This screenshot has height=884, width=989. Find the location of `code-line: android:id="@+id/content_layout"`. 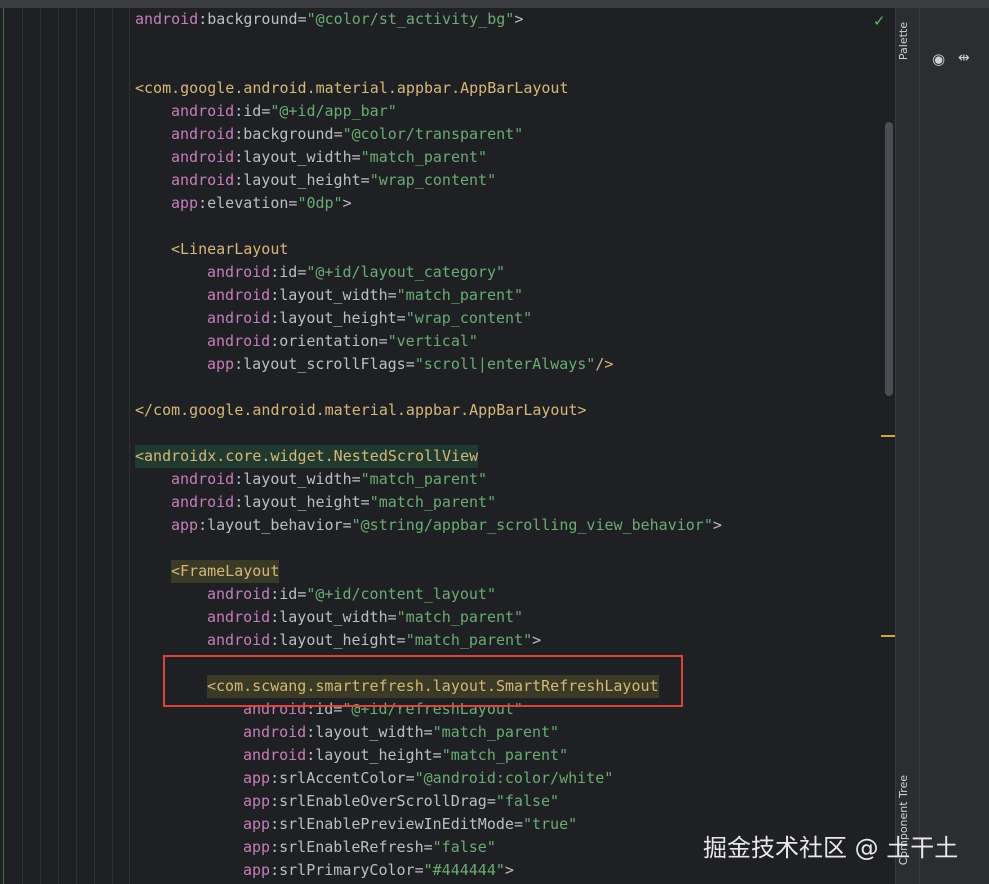

code-line: android:id="@+id/content_layout" is located at coordinates (351, 594).